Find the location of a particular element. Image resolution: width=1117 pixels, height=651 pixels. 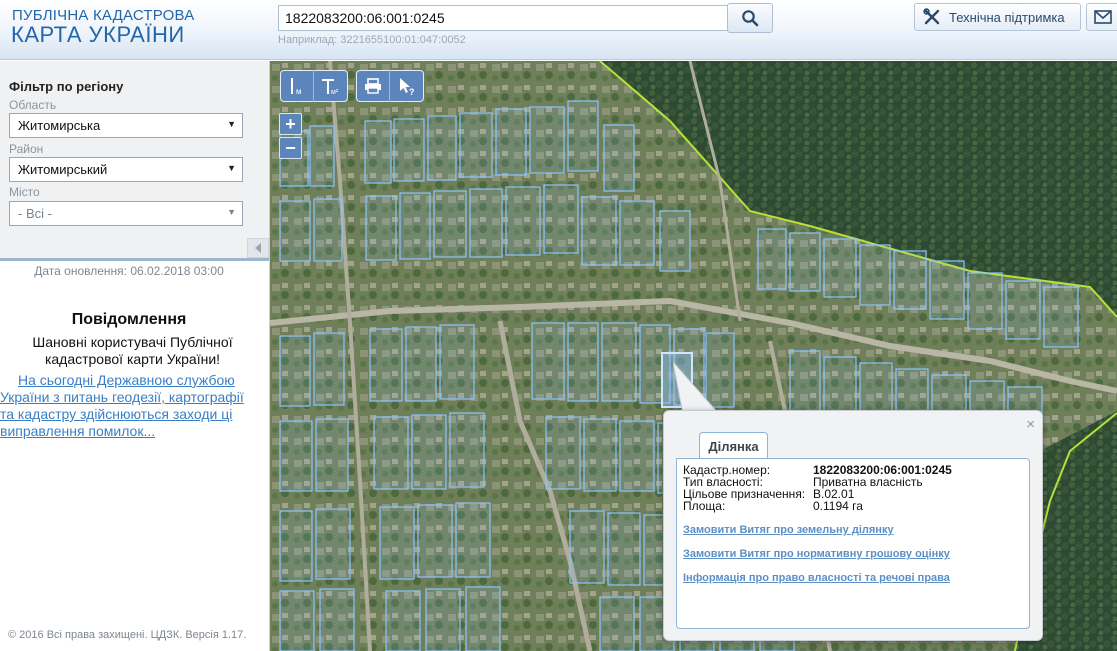

printer-icon is located at coordinates (372, 86).